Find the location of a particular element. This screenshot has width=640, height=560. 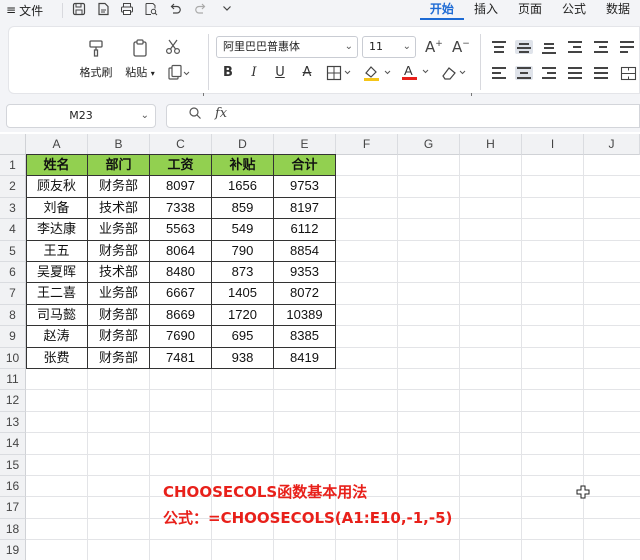

table-cell: 李达康 is located at coordinates (57, 230).